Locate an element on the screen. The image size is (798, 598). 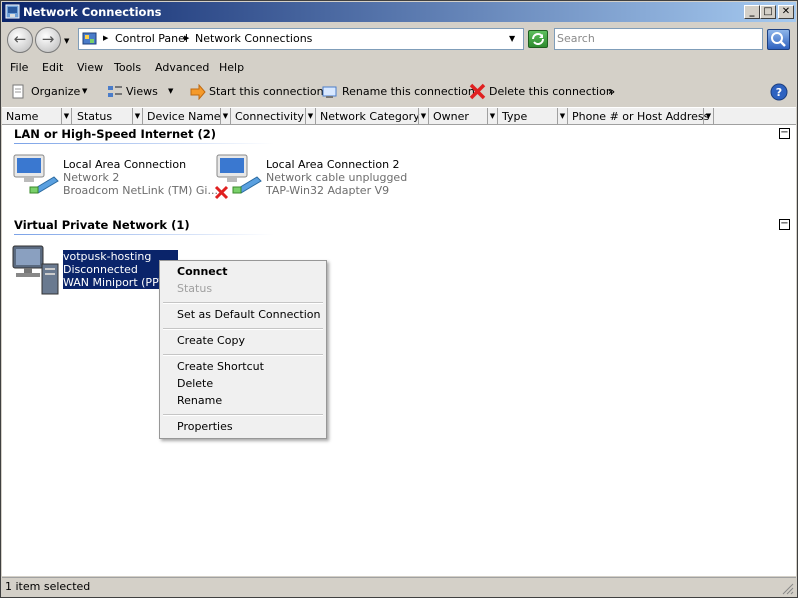
delete-connection-button: Delete this connection is located at coordinates (551, 91).